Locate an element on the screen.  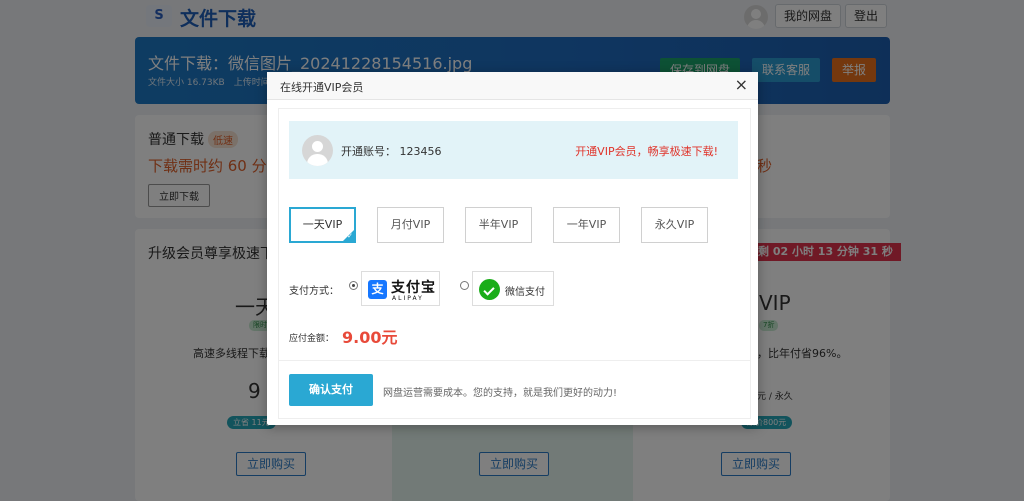
close-icon: × is located at coordinates (741, 85).